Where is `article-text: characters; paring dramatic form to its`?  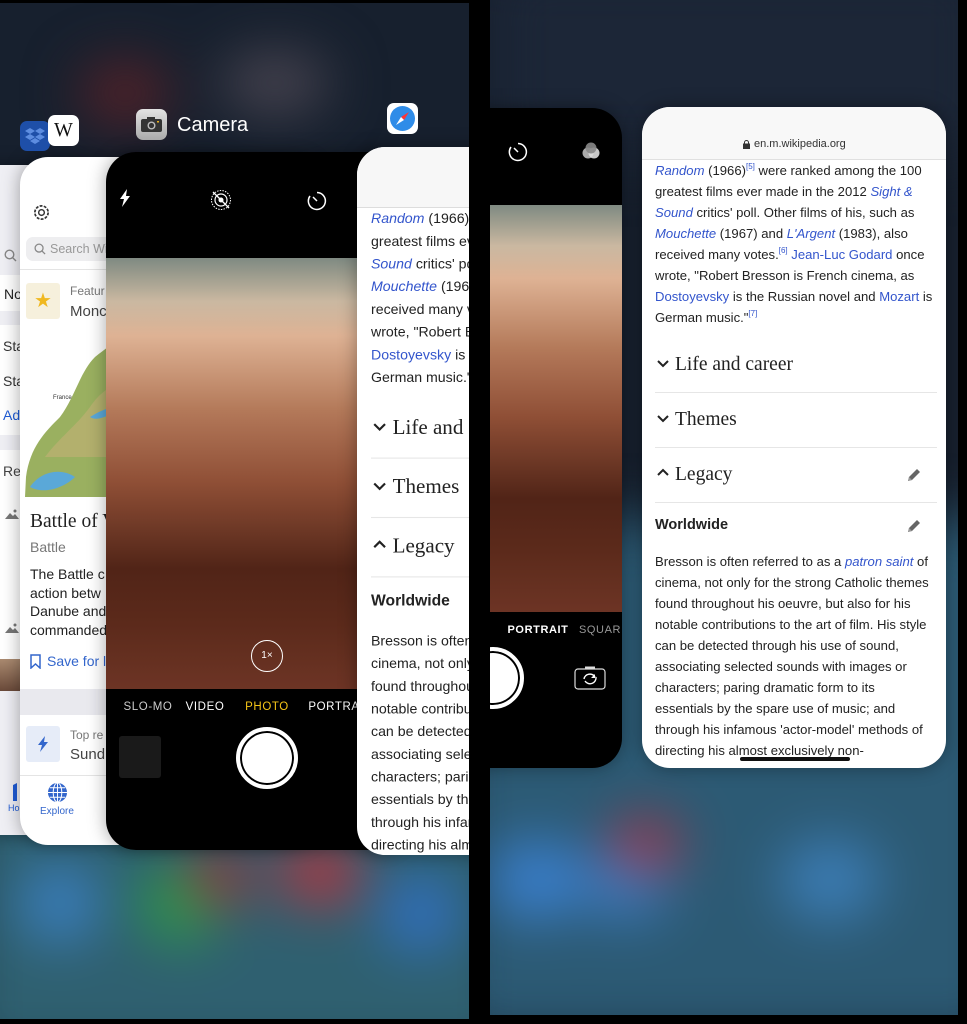 article-text: characters; paring dramatic form to its is located at coordinates (420, 776).